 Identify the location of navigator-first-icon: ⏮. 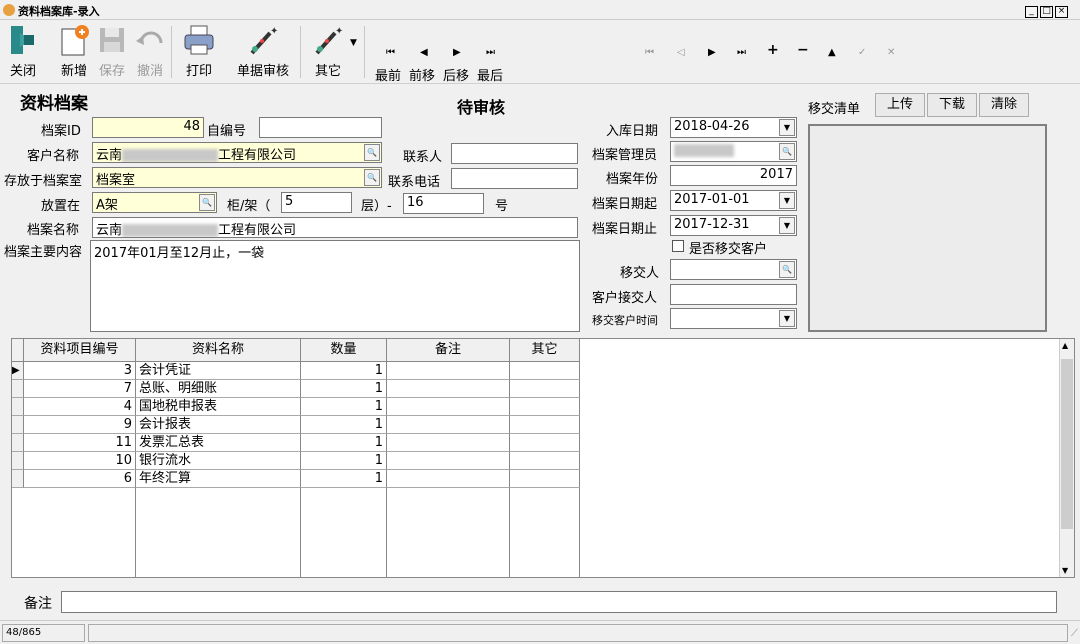
(649, 52).